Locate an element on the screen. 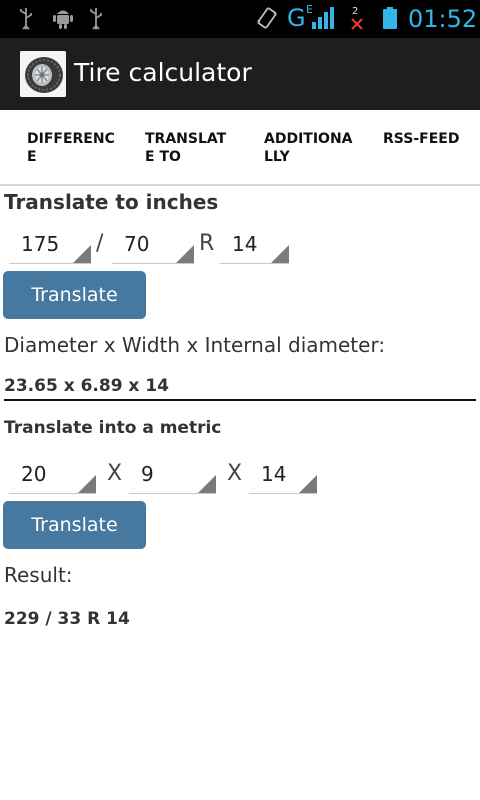 The image size is (480, 800). tab-translate-to: TRANSLATE TO is located at coordinates (190, 148).